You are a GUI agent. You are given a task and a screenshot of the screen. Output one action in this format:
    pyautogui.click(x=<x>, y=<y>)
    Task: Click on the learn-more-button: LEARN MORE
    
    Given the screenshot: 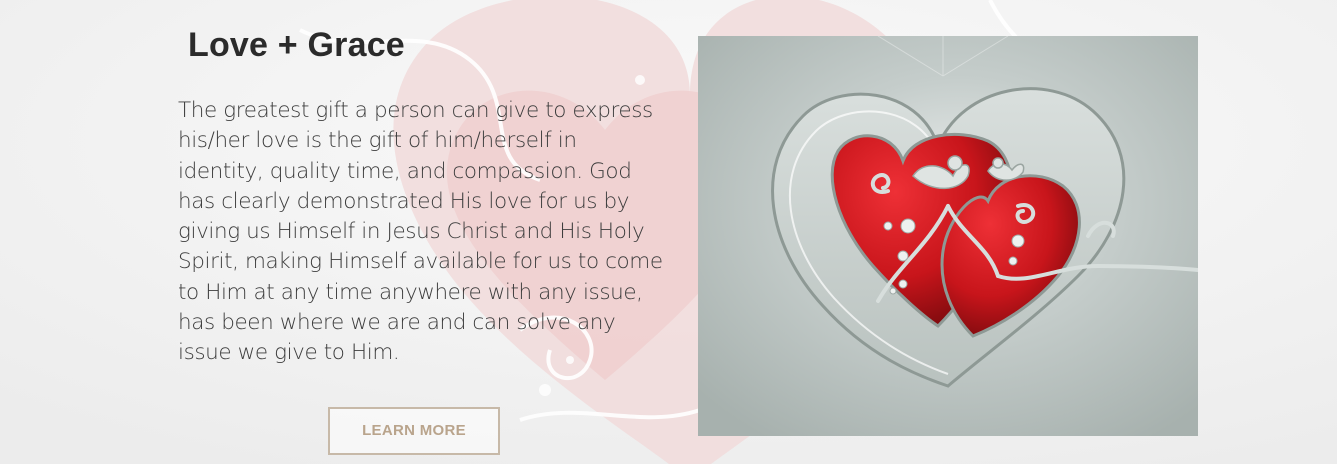 What is the action you would take?
    pyautogui.click(x=414, y=431)
    